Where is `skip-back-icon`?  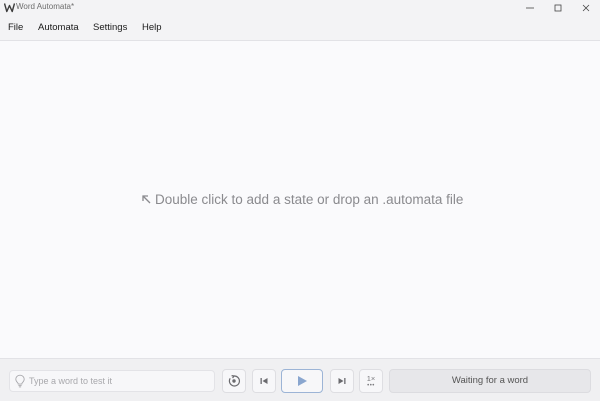 skip-back-icon is located at coordinates (264, 381).